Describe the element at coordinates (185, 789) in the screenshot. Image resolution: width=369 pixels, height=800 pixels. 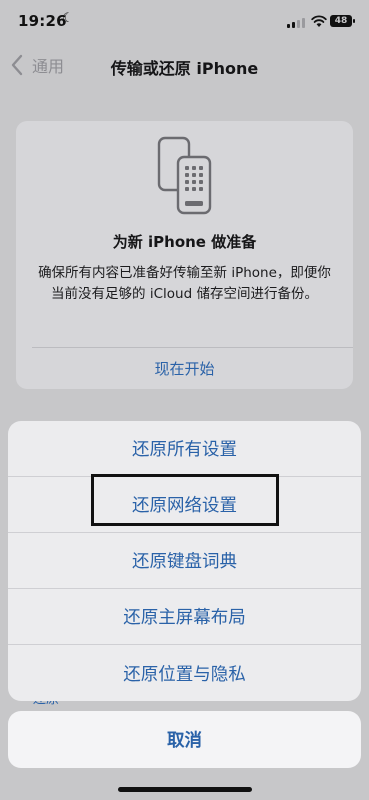
I see `home-indicator` at that location.